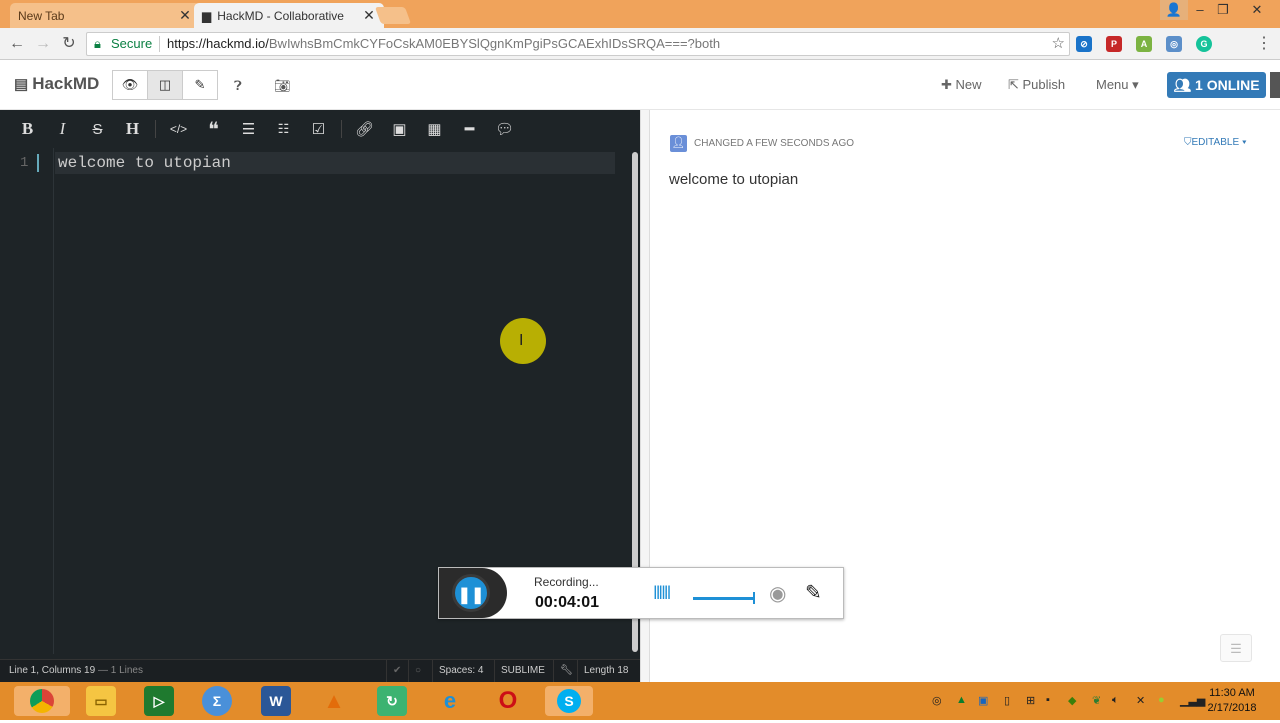 This screenshot has height=723, width=1280. What do you see at coordinates (101, 701) in the screenshot?
I see `file-explorer-icon: ▭` at bounding box center [101, 701].